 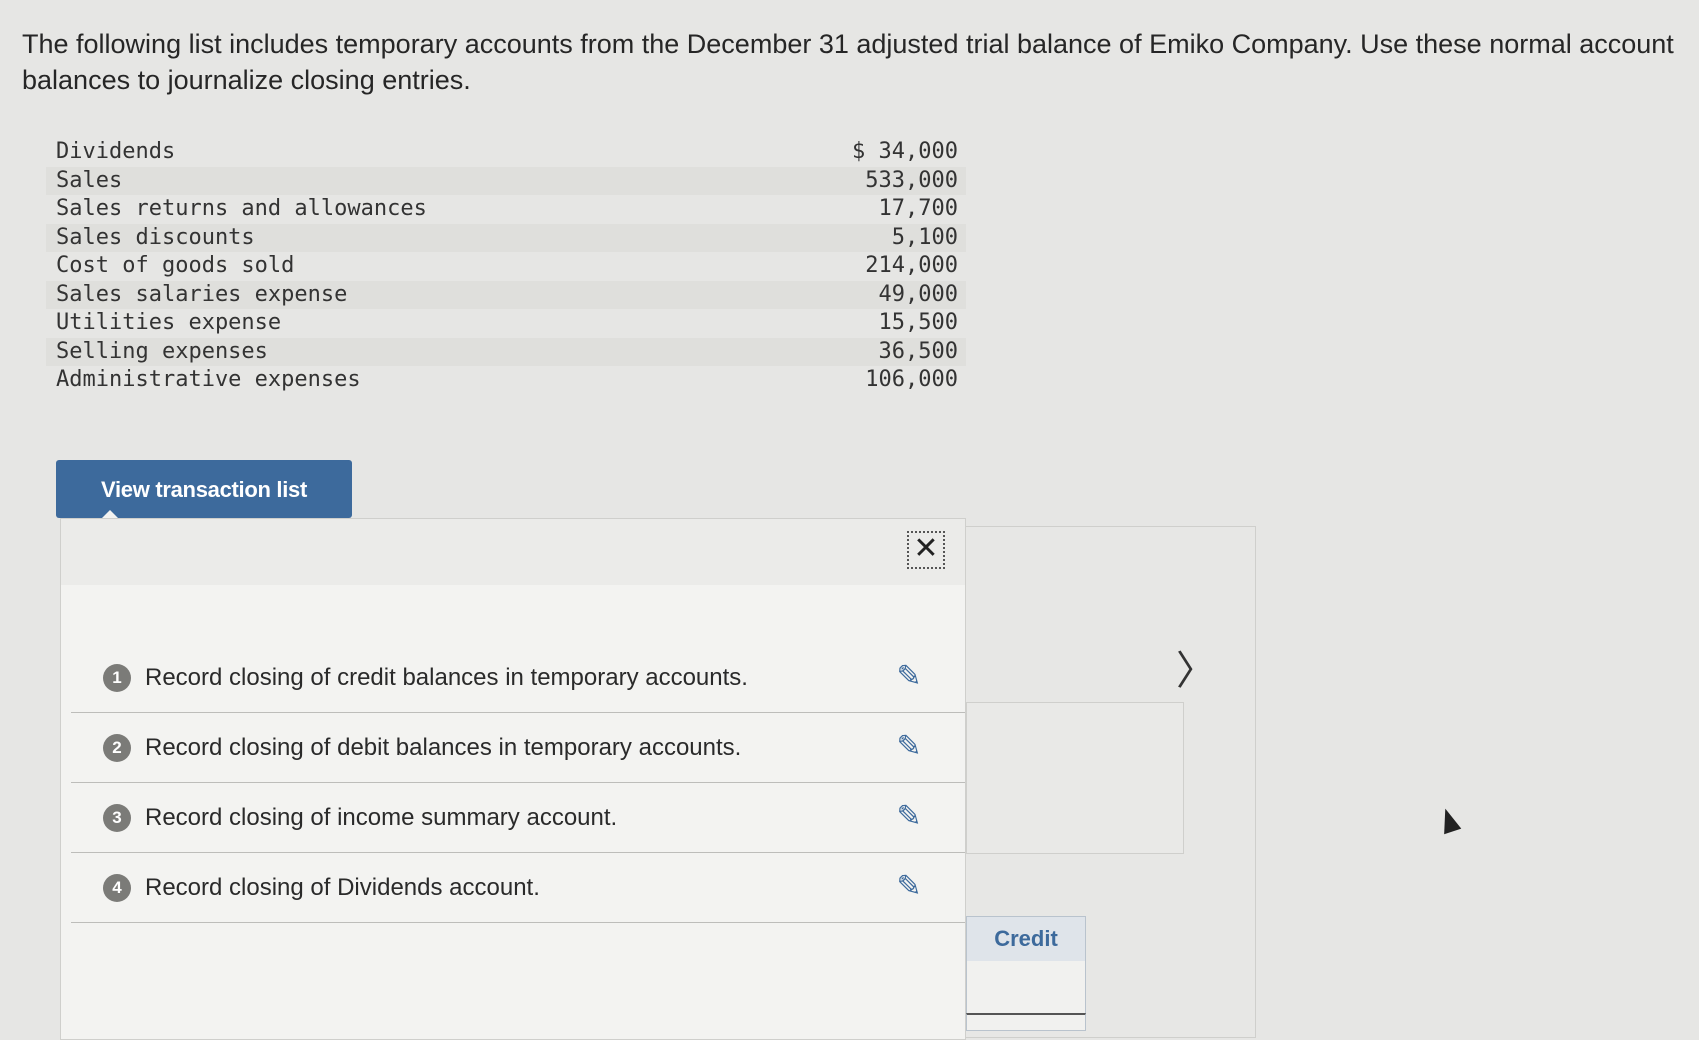 What do you see at coordinates (117, 887) in the screenshot?
I see `step-number-badge: 4` at bounding box center [117, 887].